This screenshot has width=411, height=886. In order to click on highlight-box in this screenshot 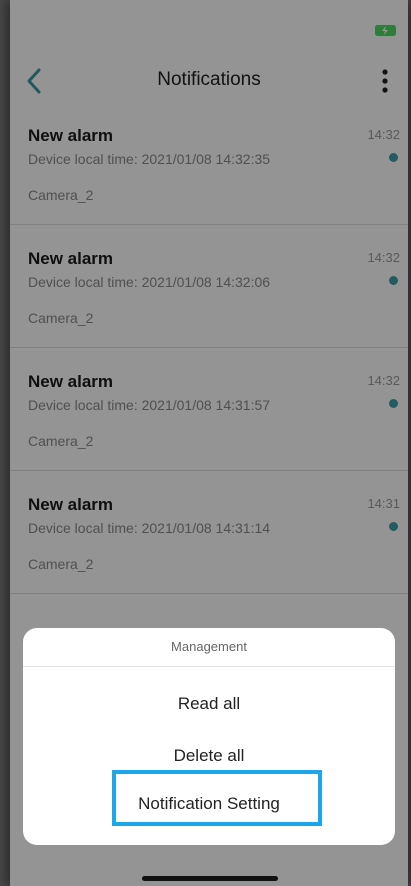, I will do `click(217, 798)`.